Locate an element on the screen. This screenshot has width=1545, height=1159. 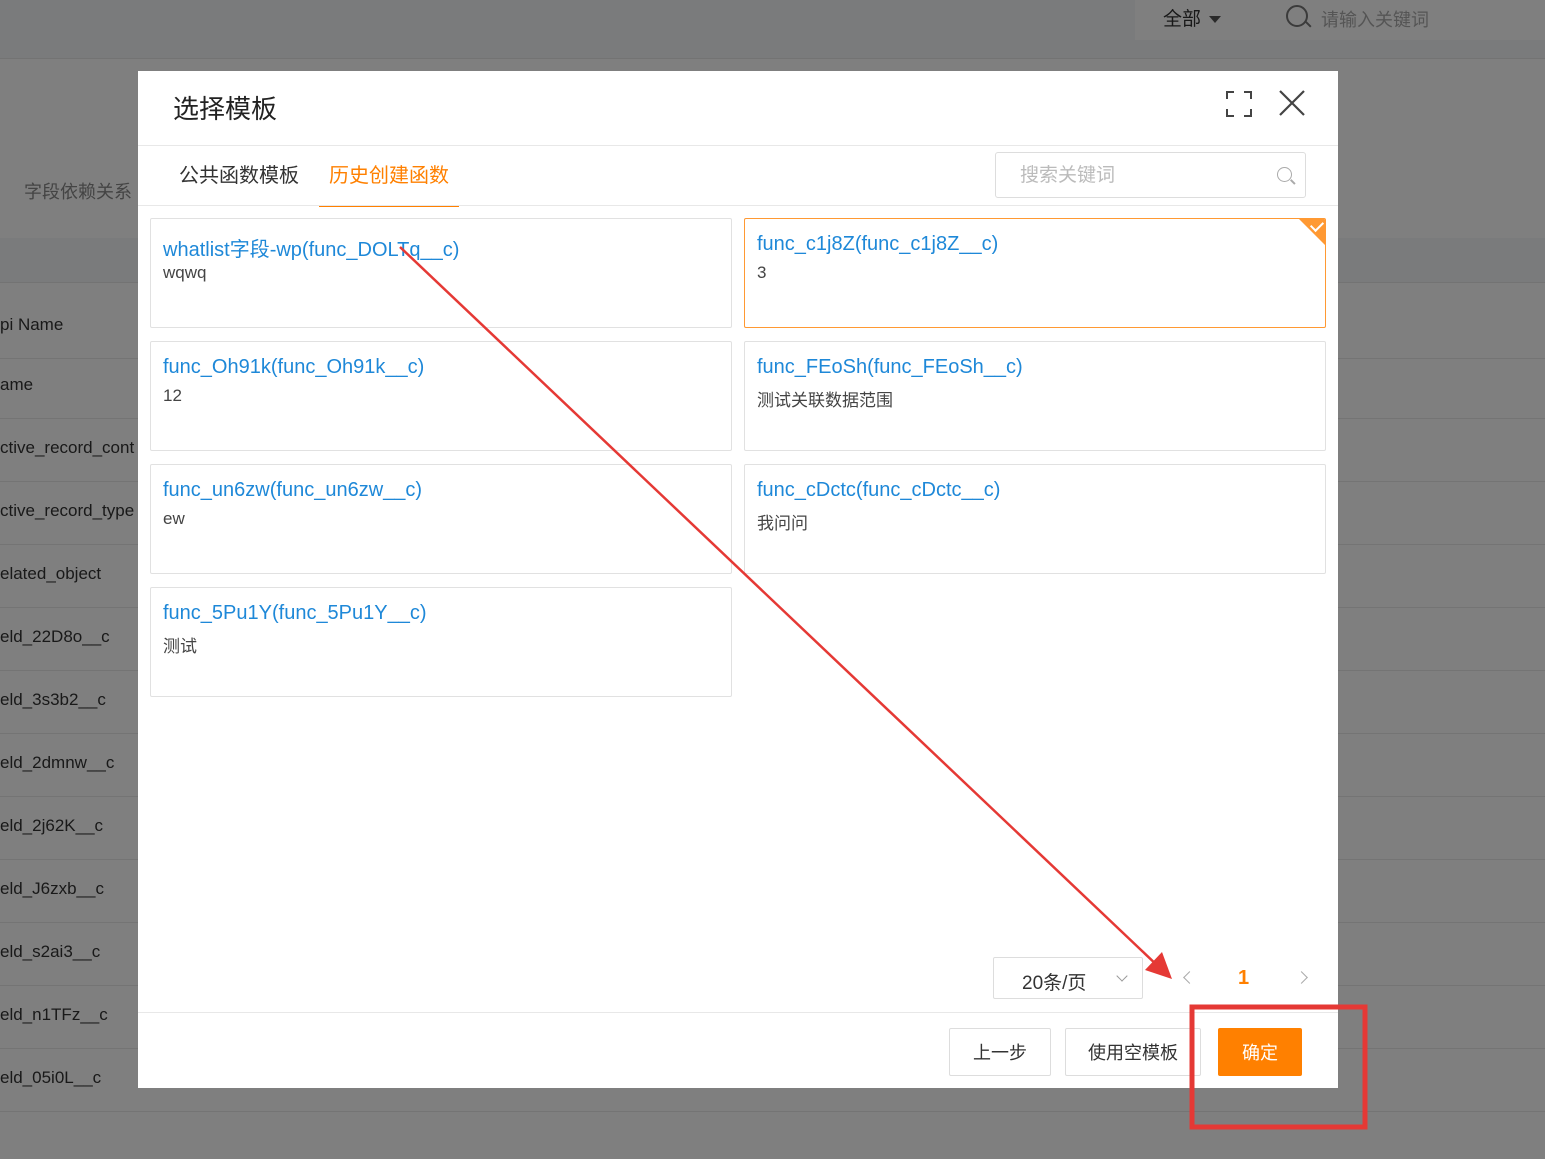
keyword-search-box is located at coordinates (1150, 175).